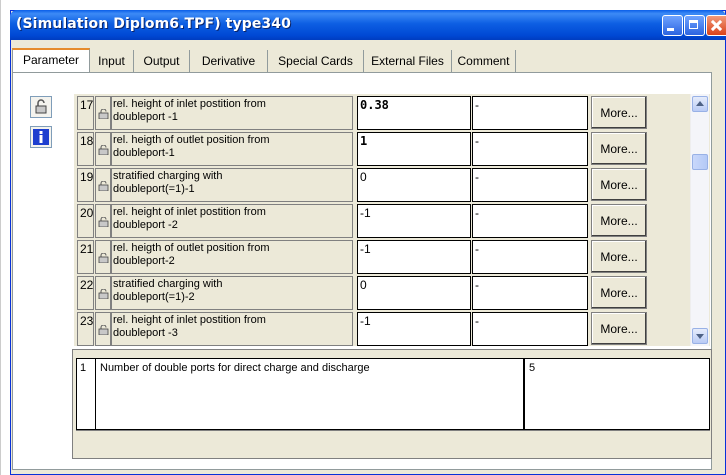 The image size is (726, 475). I want to click on description-divider, so click(393, 430).